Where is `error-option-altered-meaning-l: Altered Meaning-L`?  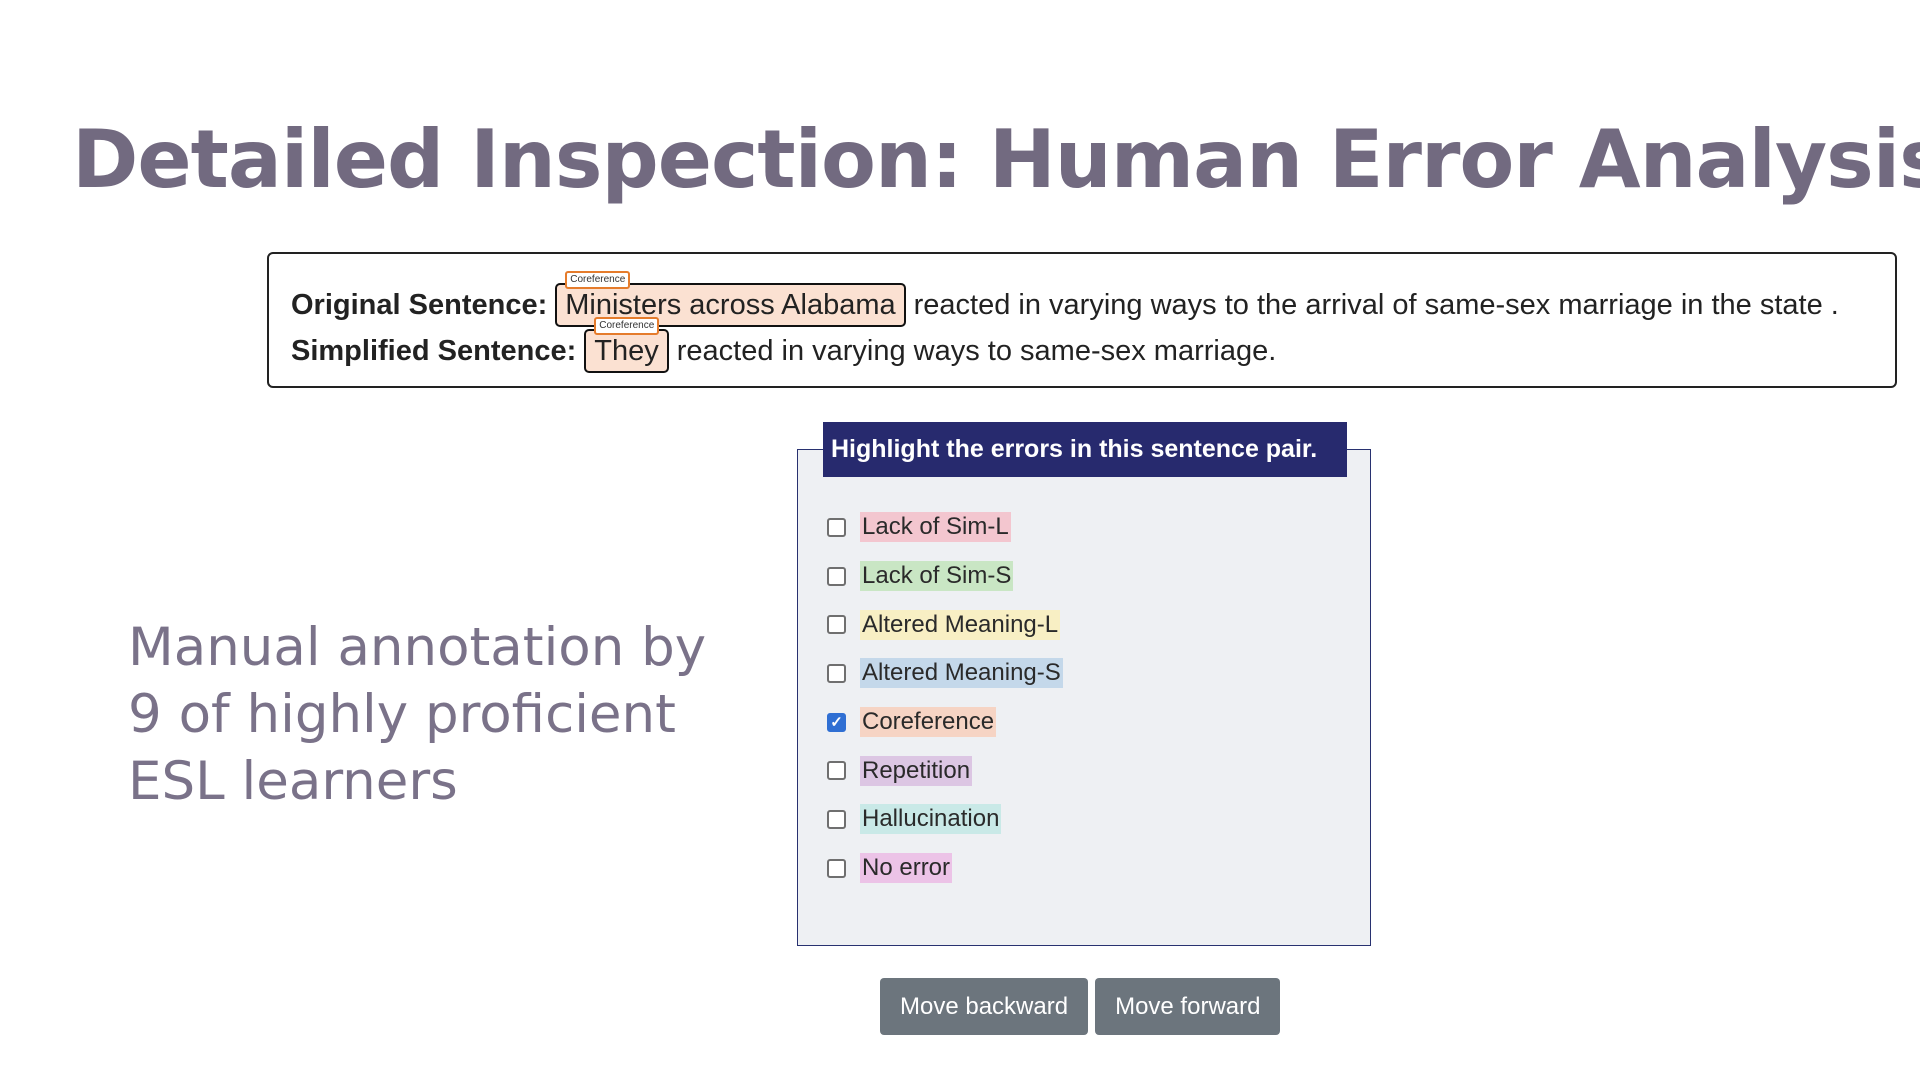 error-option-altered-meaning-l: Altered Meaning-L is located at coordinates (945, 624).